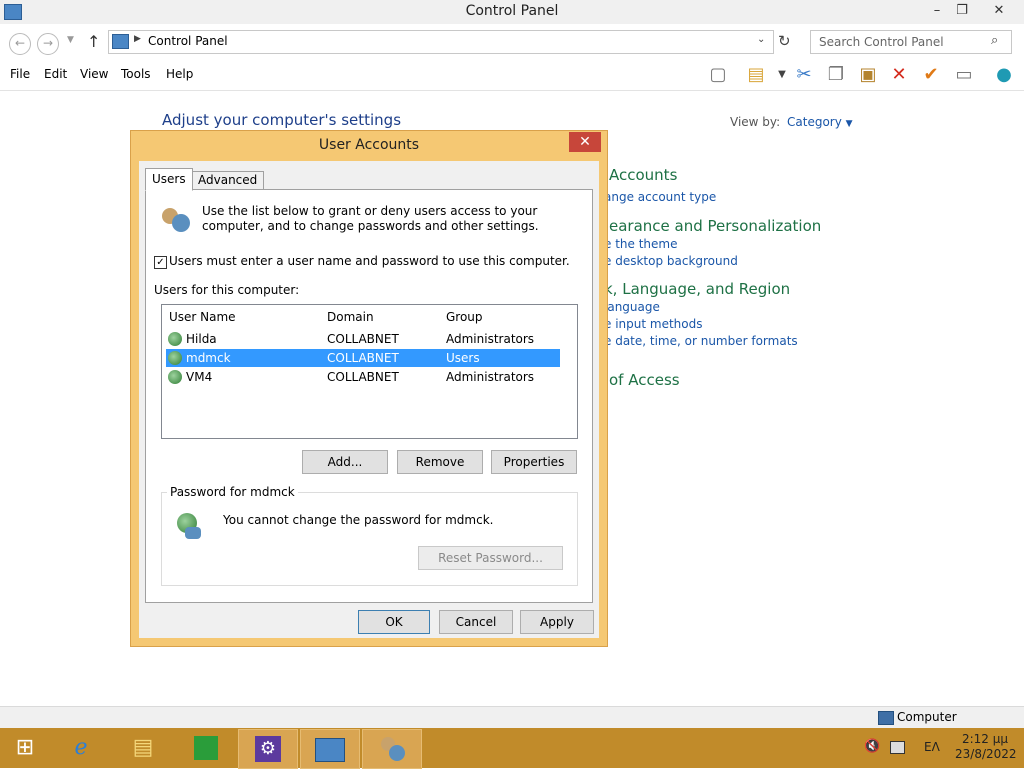 This screenshot has width=1024, height=769. What do you see at coordinates (464, 317) in the screenshot?
I see `column-header-group: Group` at bounding box center [464, 317].